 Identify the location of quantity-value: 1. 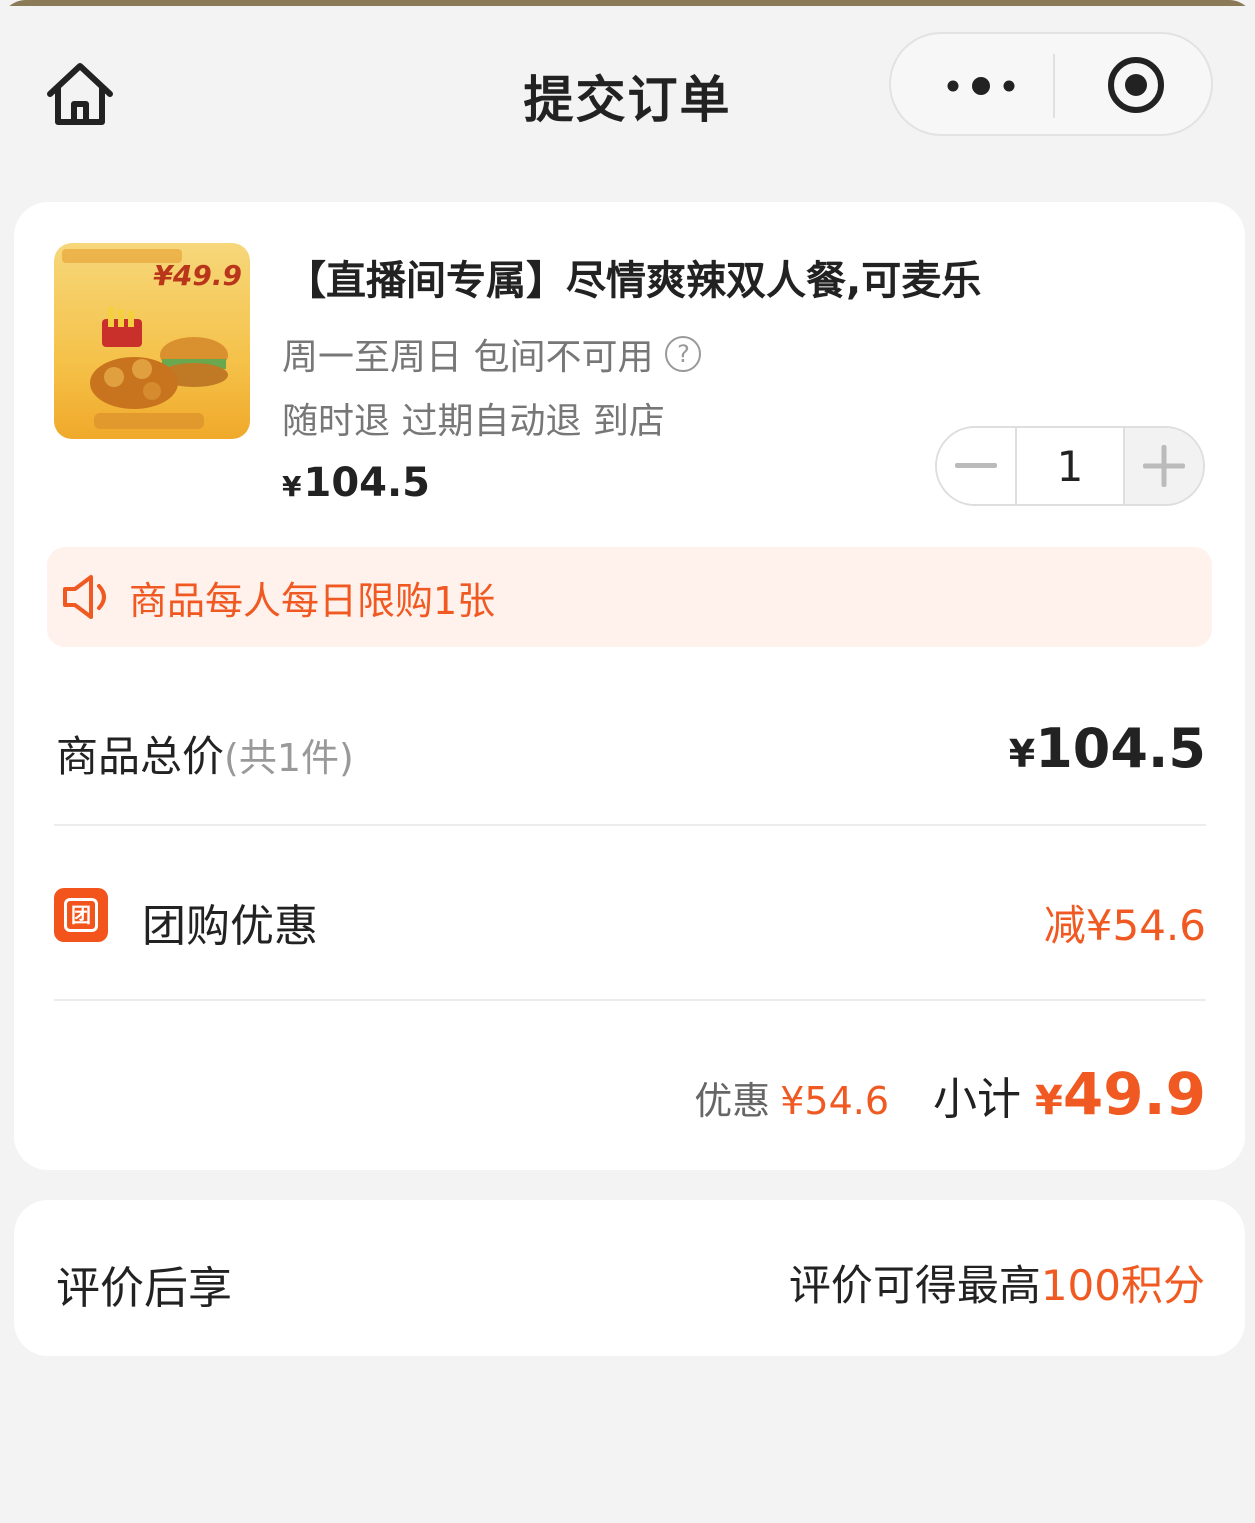
(1070, 466).